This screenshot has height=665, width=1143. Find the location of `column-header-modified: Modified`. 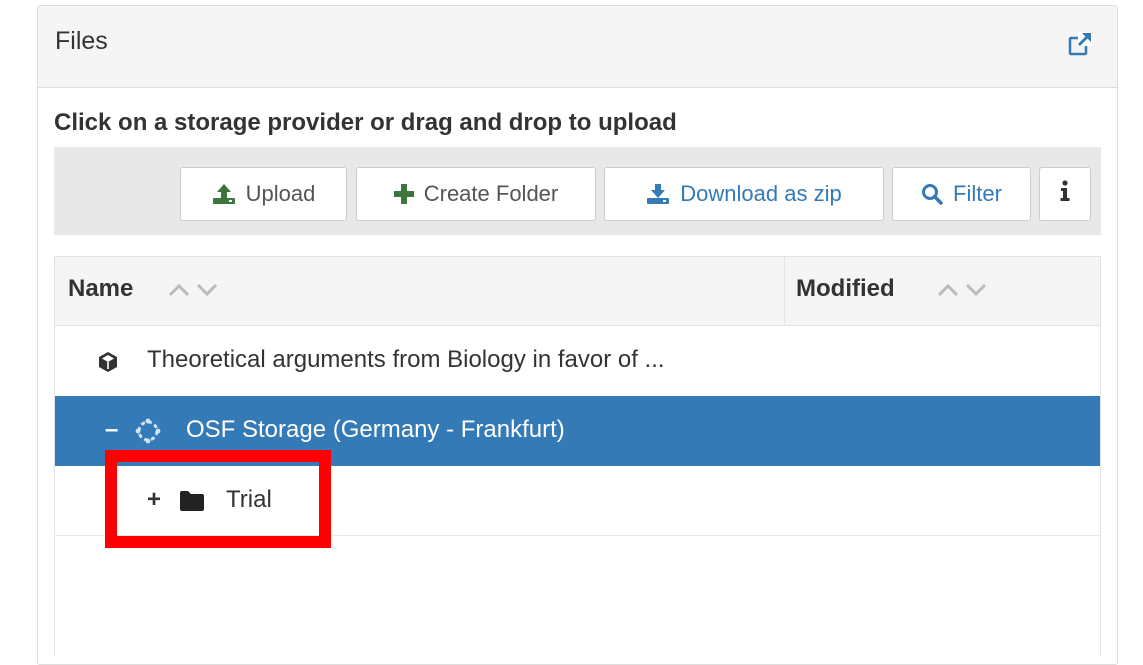

column-header-modified: Modified is located at coordinates (943, 291).